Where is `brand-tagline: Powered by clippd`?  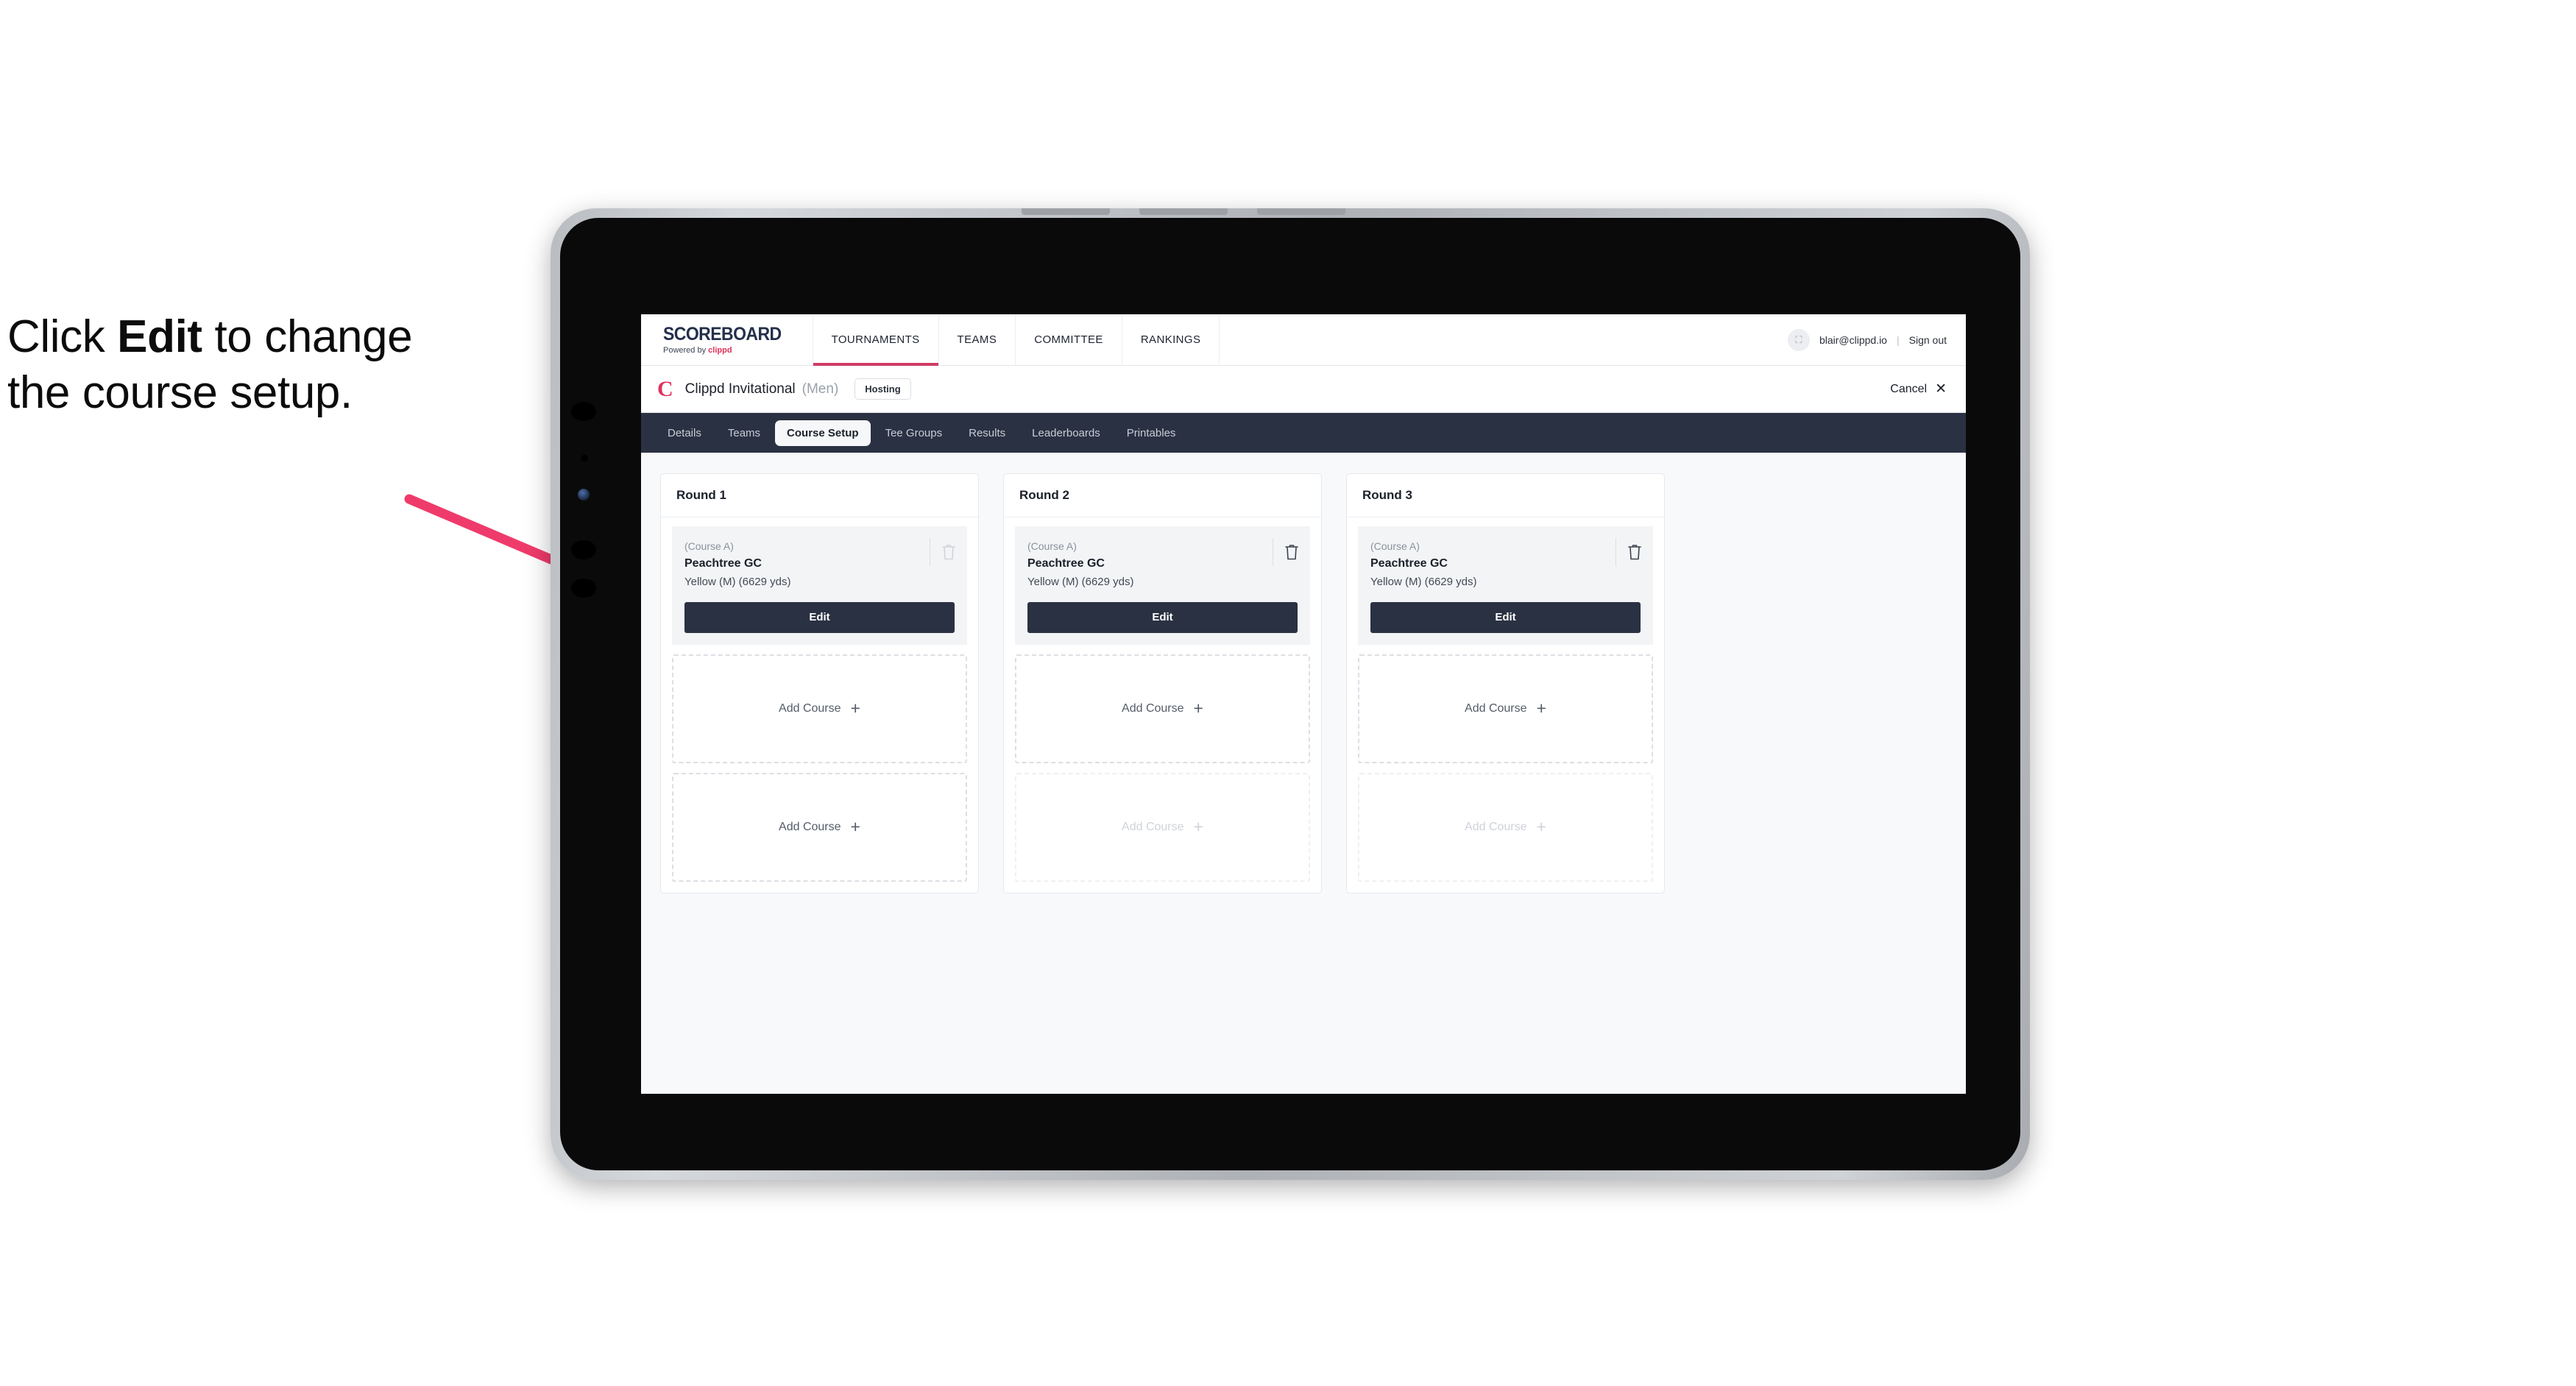
brand-tagline: Powered by clippd is located at coordinates (727, 350).